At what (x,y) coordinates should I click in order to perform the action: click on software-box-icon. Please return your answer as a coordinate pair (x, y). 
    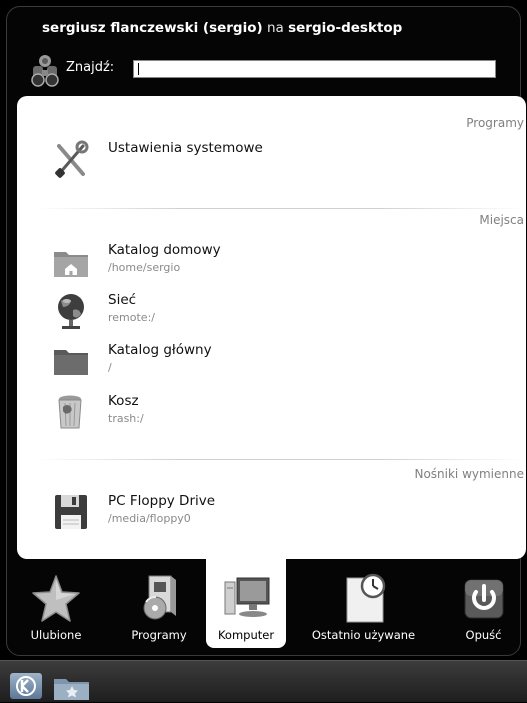
    Looking at the image, I should click on (159, 597).